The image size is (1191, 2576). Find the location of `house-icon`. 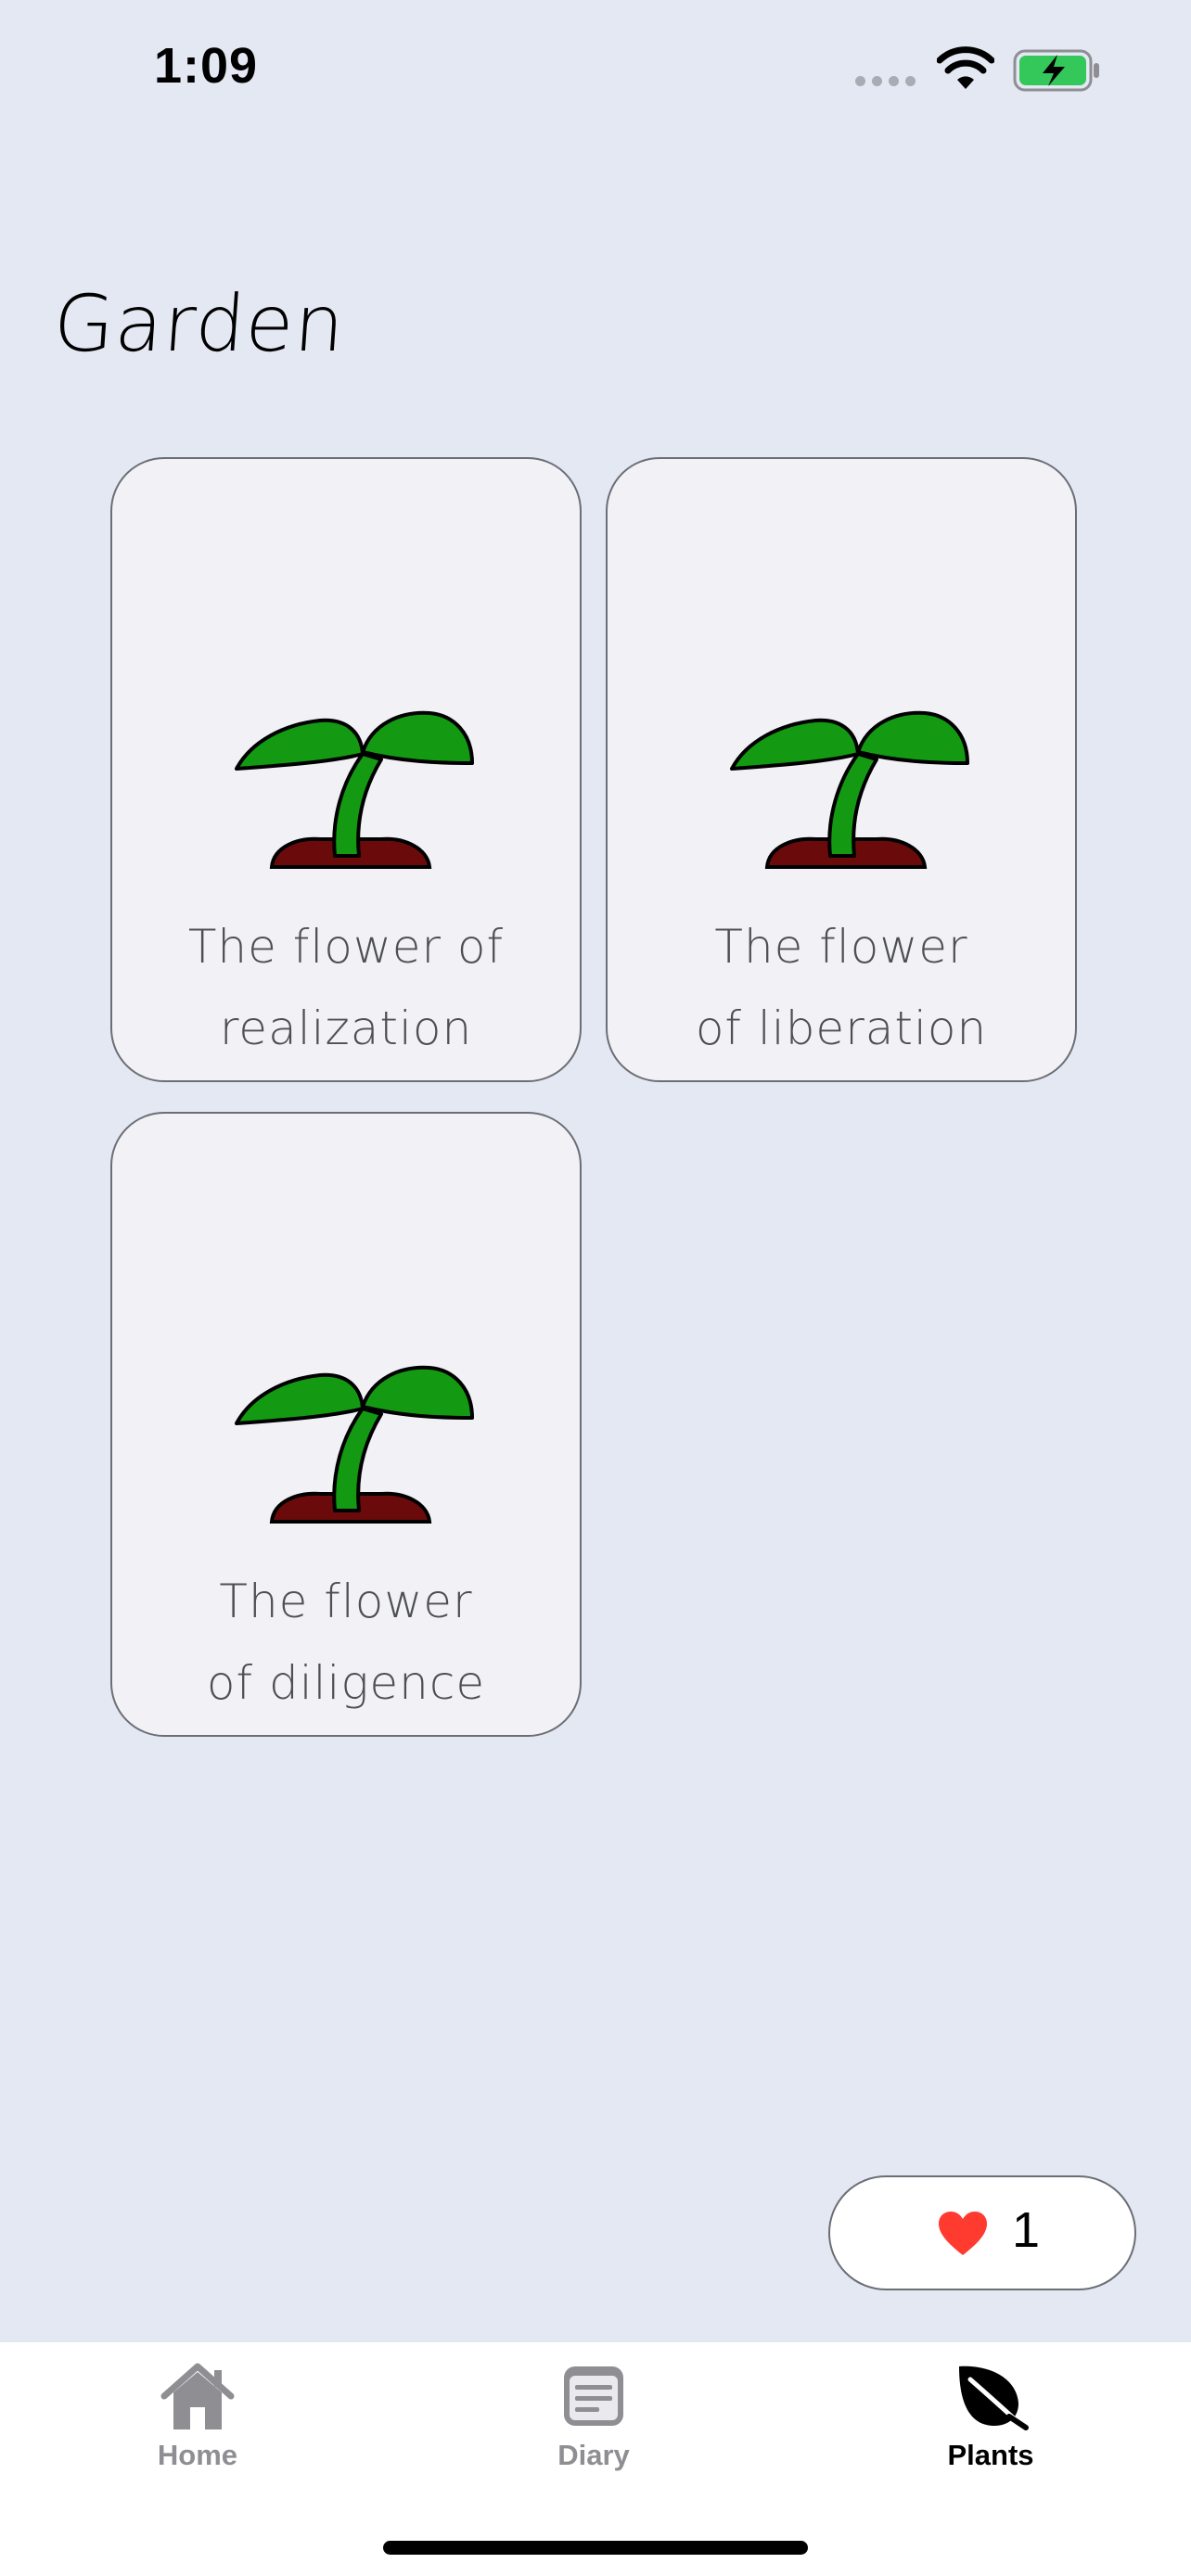

house-icon is located at coordinates (197, 2396).